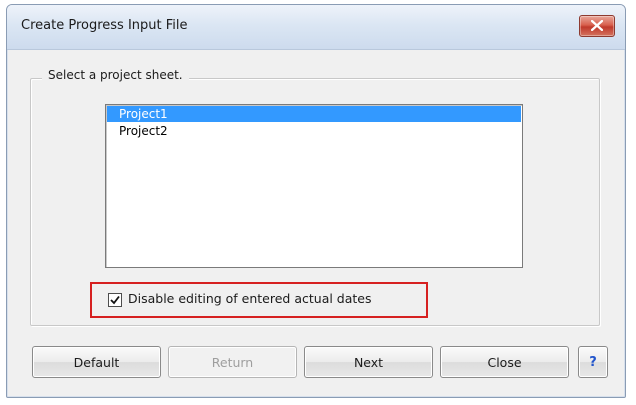 This screenshot has height=405, width=636. Describe the element at coordinates (232, 362) in the screenshot. I see `return-button: Return` at that location.